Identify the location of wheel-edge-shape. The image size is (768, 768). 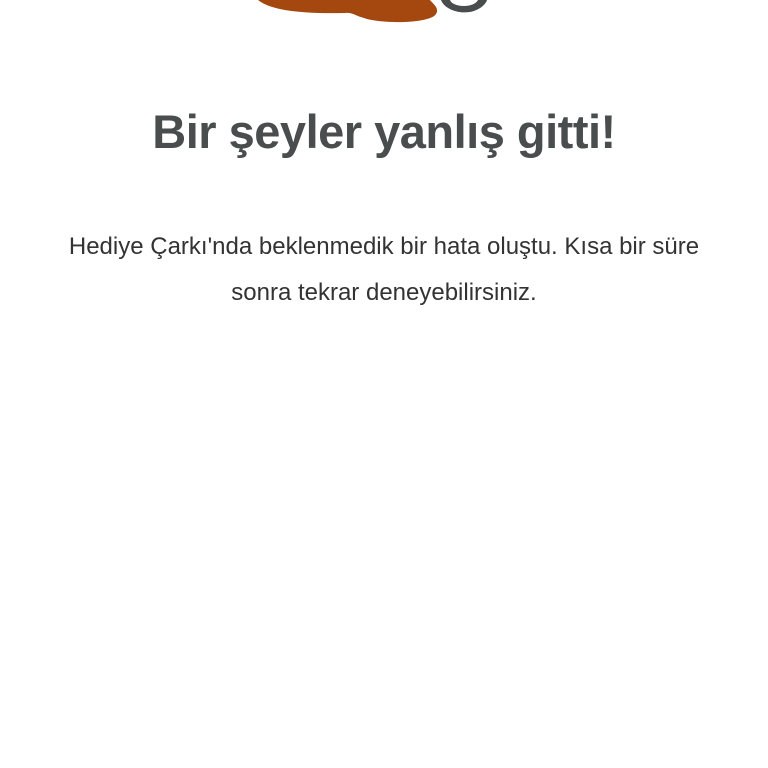
(464, 6).